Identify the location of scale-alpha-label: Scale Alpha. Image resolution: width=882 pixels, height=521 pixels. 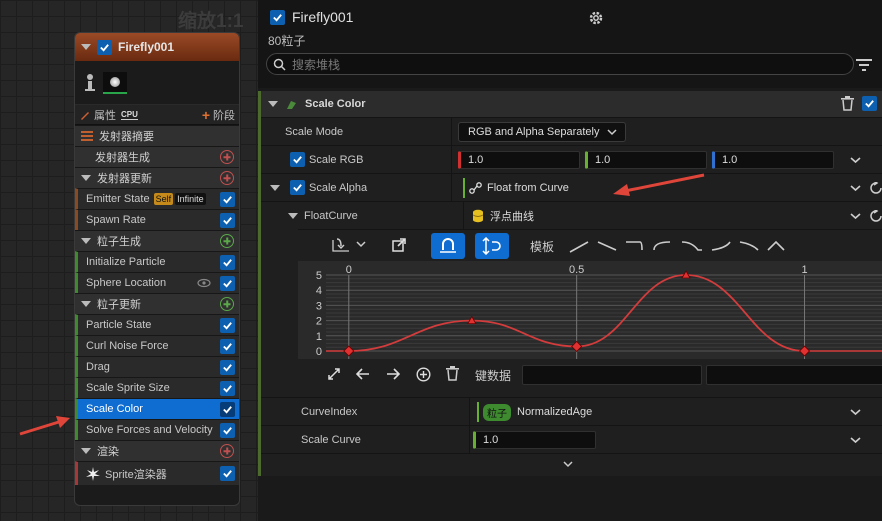
(338, 187).